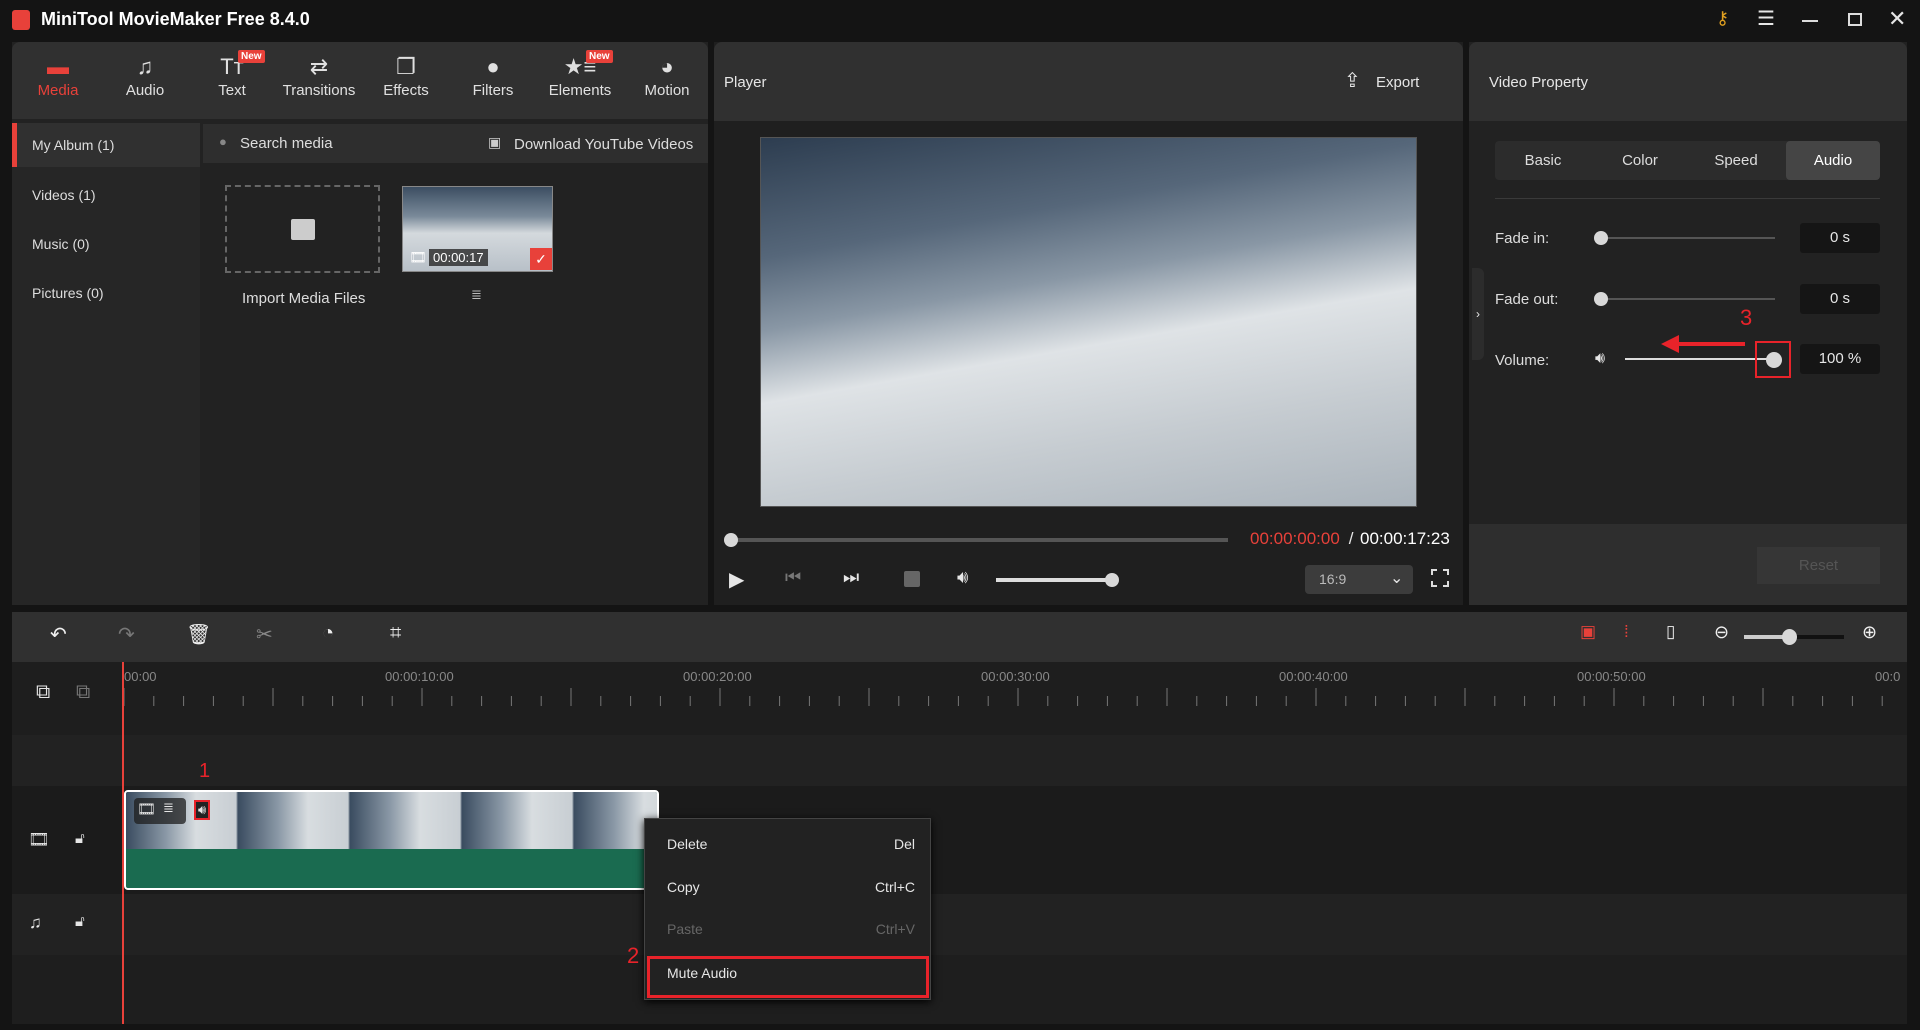  I want to click on tab-audio: ♫ Audio, so click(145, 75).